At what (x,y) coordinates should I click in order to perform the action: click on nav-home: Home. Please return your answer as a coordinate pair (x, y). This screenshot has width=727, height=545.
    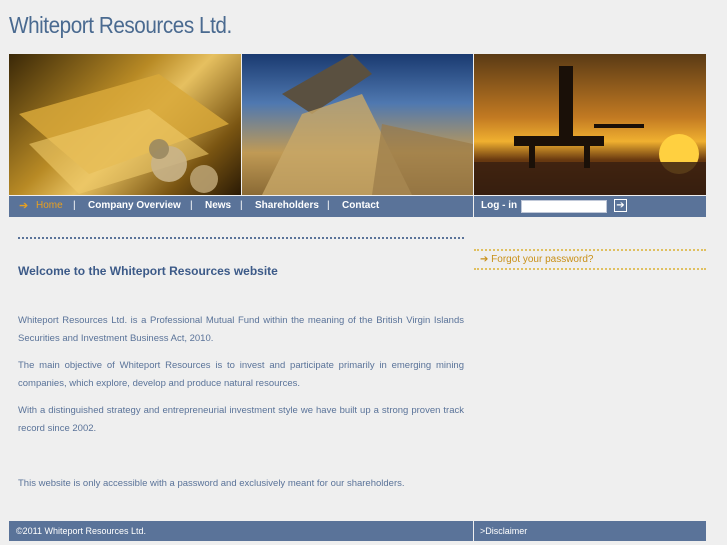
    Looking at the image, I should click on (49, 205).